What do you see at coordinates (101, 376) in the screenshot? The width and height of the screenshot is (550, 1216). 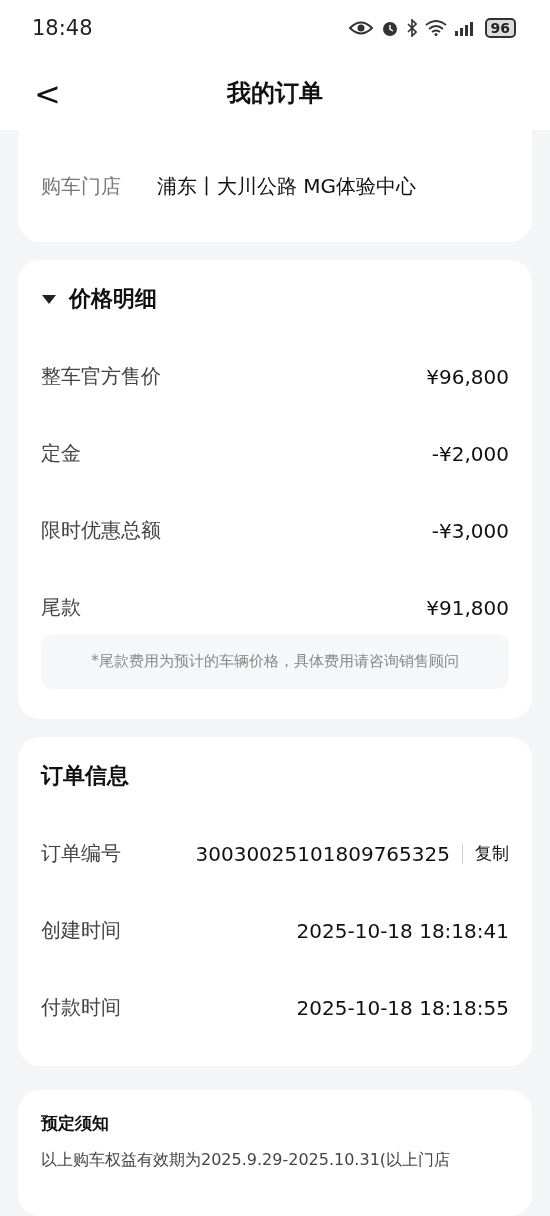 I see `price-label: 整车官方售价` at bounding box center [101, 376].